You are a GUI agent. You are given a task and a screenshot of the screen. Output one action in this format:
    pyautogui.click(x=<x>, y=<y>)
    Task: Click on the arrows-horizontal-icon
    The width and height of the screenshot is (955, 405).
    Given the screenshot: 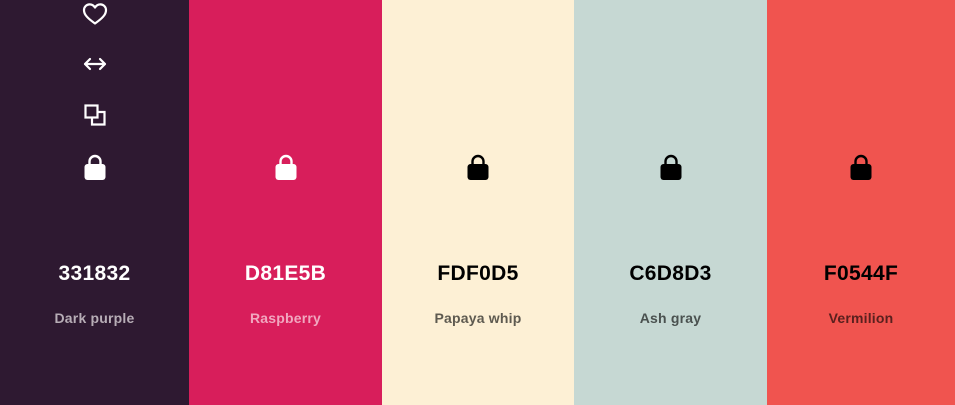 What is the action you would take?
    pyautogui.click(x=94, y=64)
    